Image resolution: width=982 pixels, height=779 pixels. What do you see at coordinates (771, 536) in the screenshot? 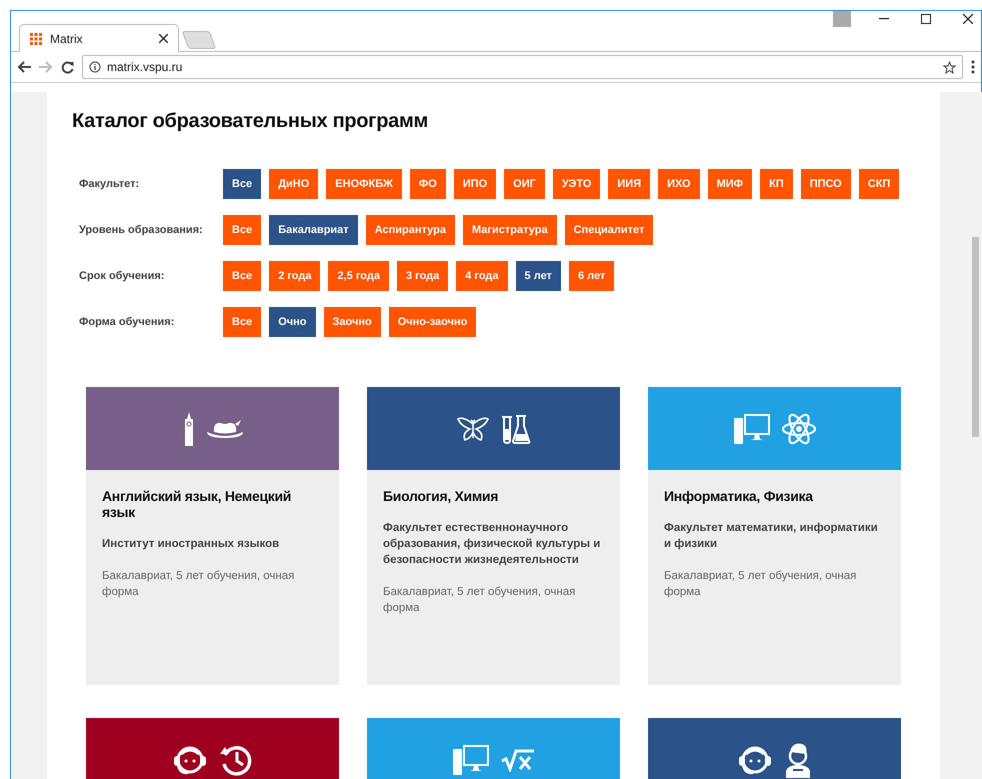
I see `faculty-name: Факультет математики, информатики и физики` at bounding box center [771, 536].